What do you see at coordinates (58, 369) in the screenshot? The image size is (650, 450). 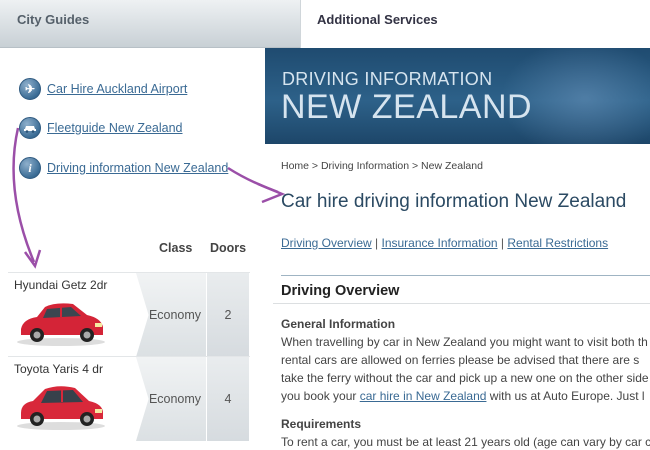 I see `car-name: Toyota Yaris 4 dr` at bounding box center [58, 369].